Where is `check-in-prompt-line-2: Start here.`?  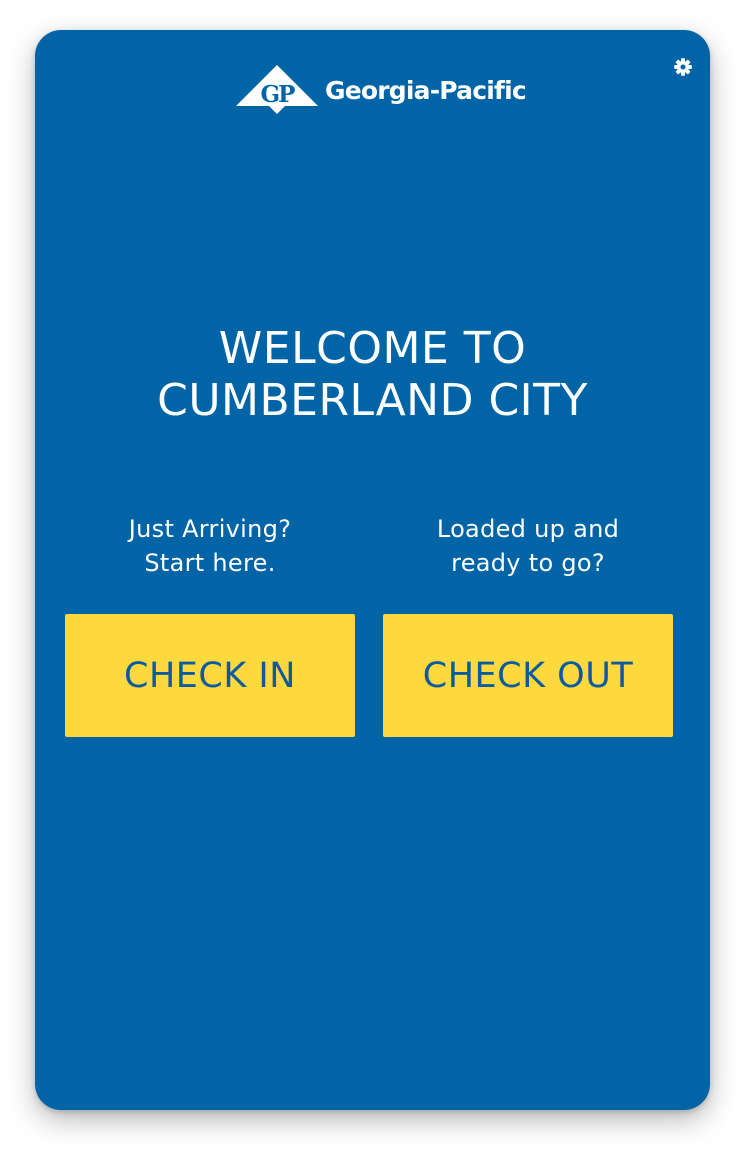 check-in-prompt-line-2: Start here. is located at coordinates (210, 563).